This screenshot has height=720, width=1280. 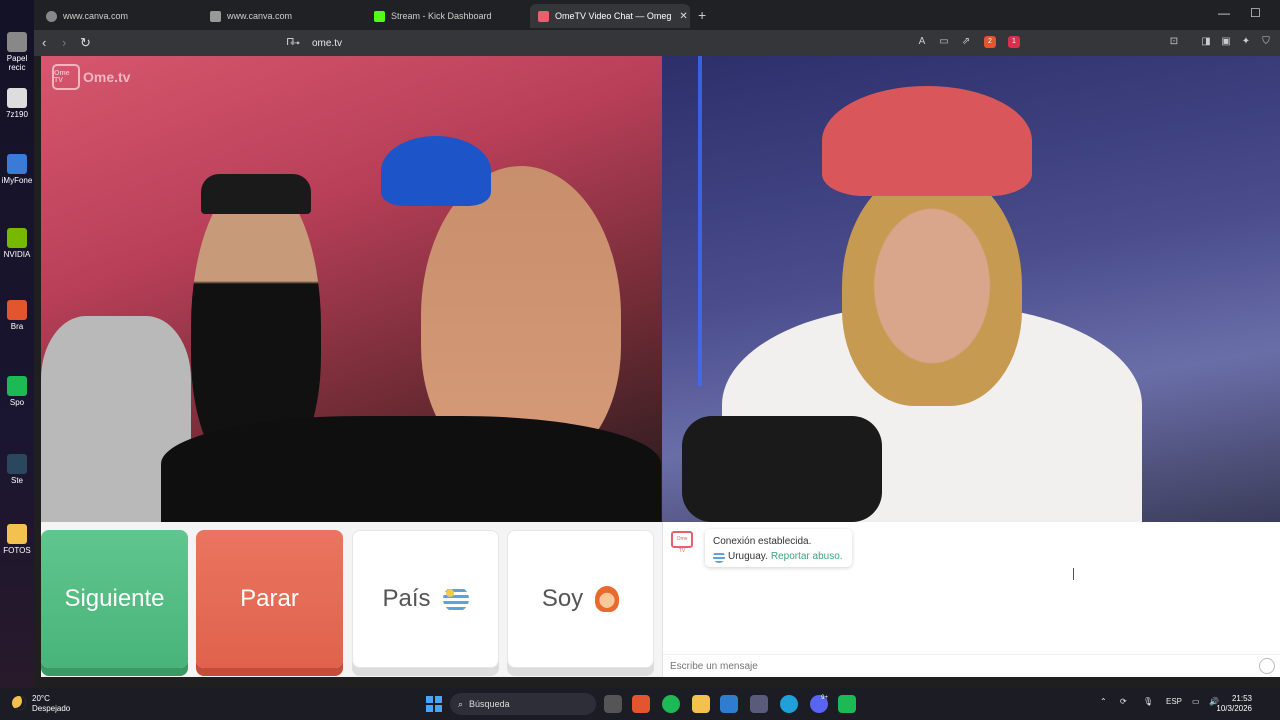 What do you see at coordinates (966, 42) in the screenshot?
I see `share-icon: ⇗` at bounding box center [966, 42].